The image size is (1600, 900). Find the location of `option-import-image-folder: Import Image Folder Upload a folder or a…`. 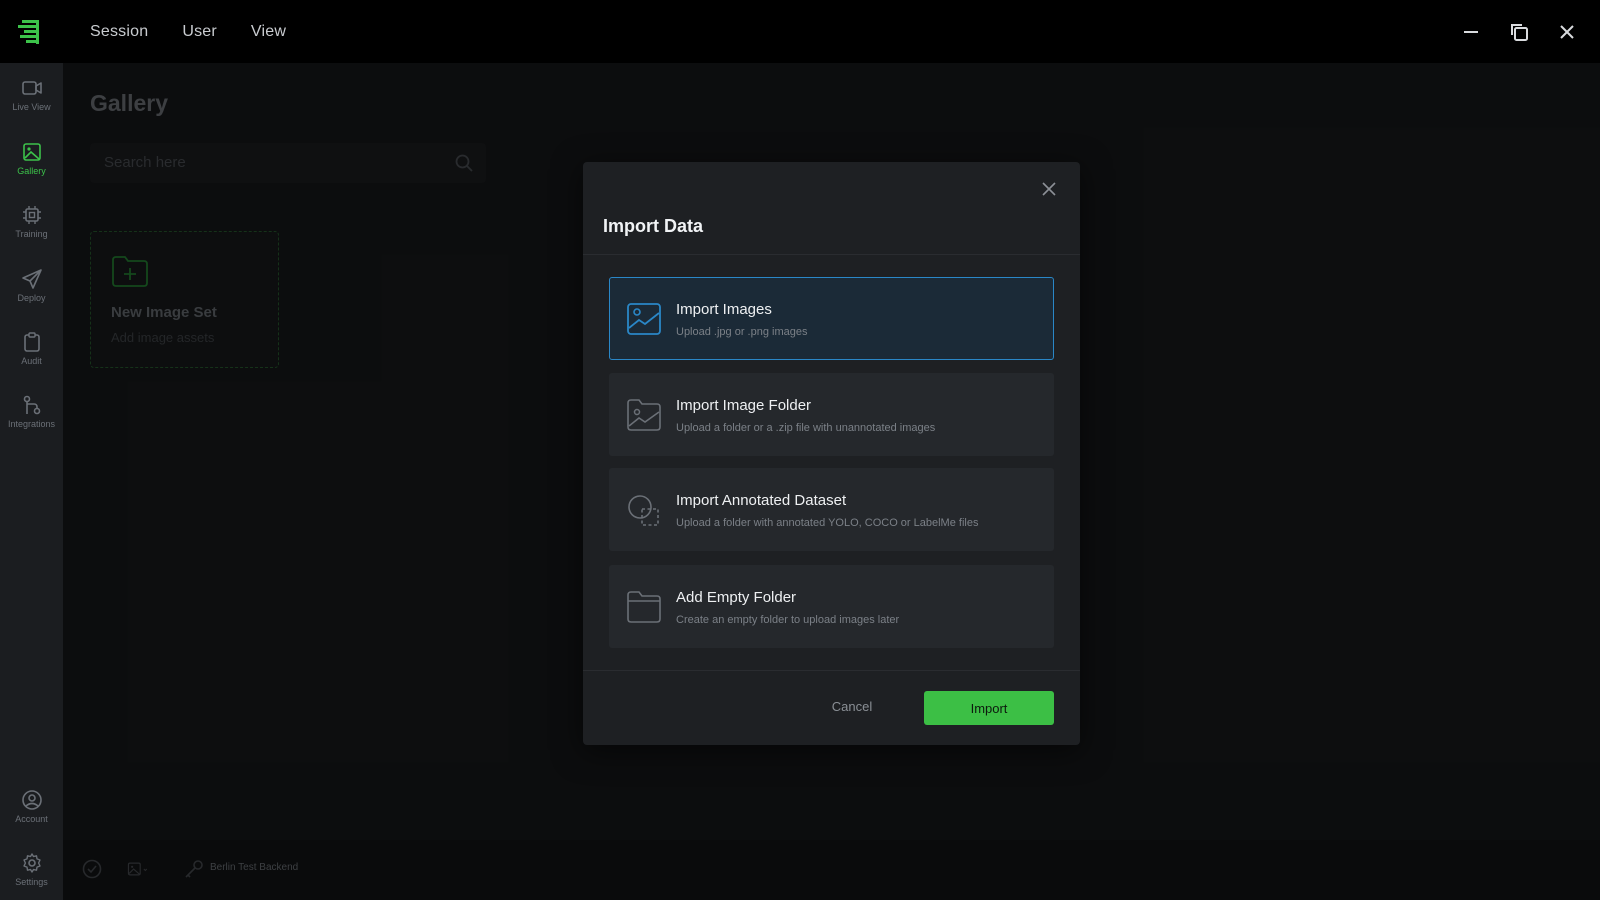

option-import-image-folder: Import Image Folder Upload a folder or a… is located at coordinates (831, 414).